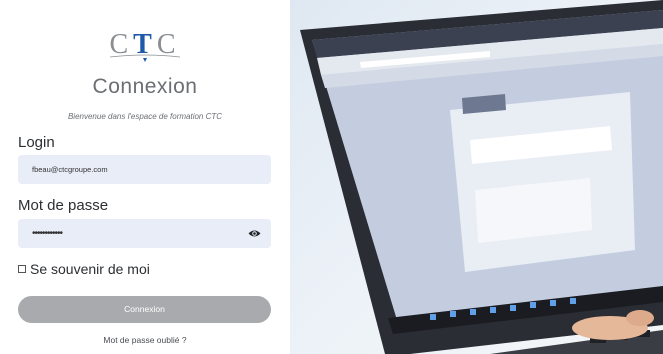 The width and height of the screenshot is (663, 354). What do you see at coordinates (36, 142) in the screenshot?
I see `login-label: Login` at bounding box center [36, 142].